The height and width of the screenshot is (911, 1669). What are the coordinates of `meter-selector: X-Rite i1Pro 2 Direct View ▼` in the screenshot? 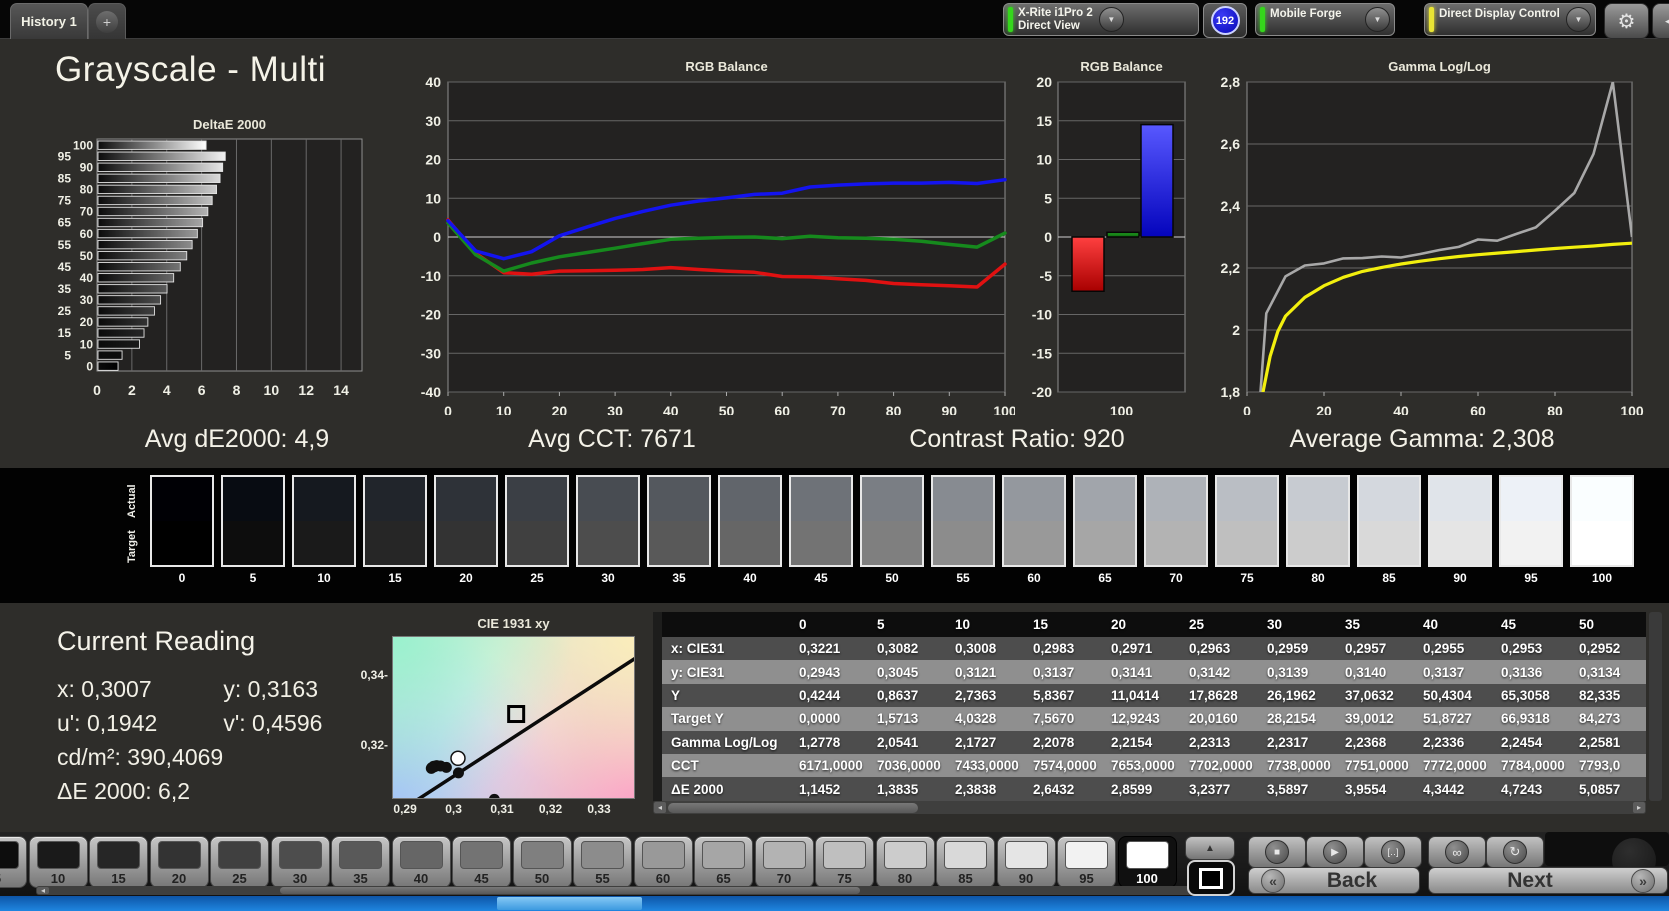 It's located at (1101, 19).